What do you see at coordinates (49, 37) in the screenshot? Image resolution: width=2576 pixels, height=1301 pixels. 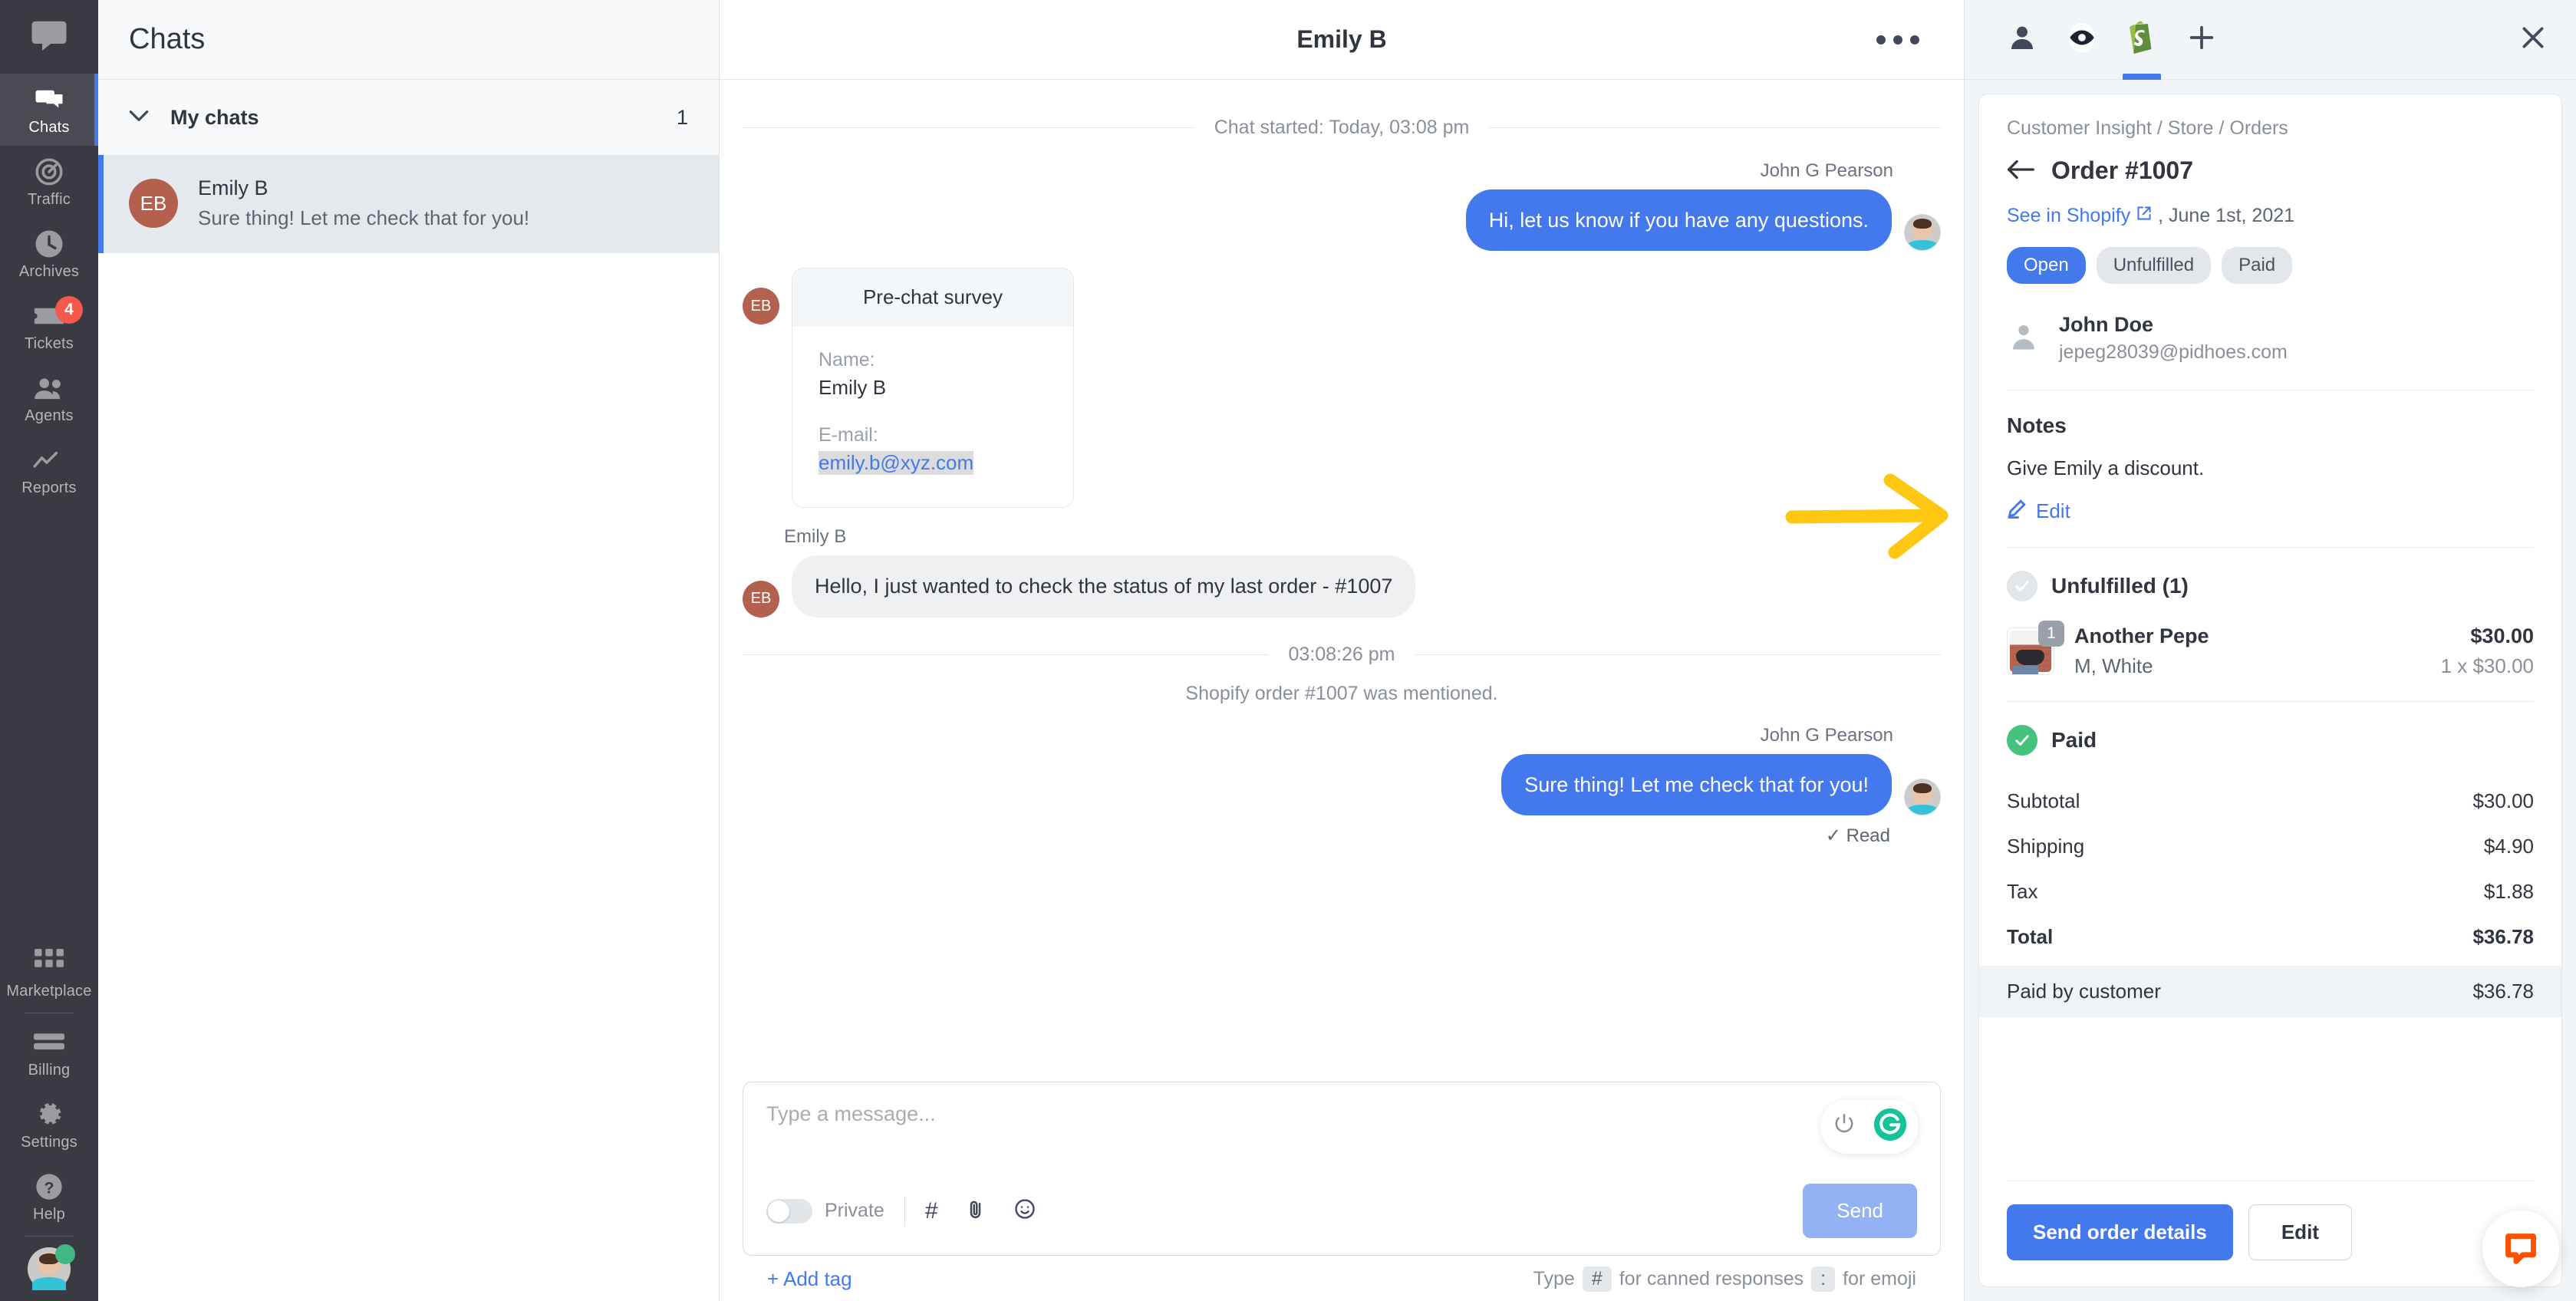 I see `livechat-logo-icon` at bounding box center [49, 37].